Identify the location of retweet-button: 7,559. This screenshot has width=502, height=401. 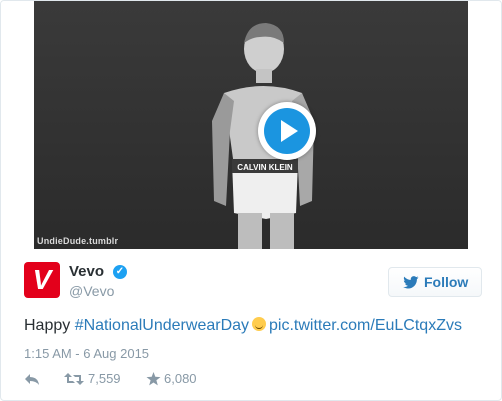
(104, 379).